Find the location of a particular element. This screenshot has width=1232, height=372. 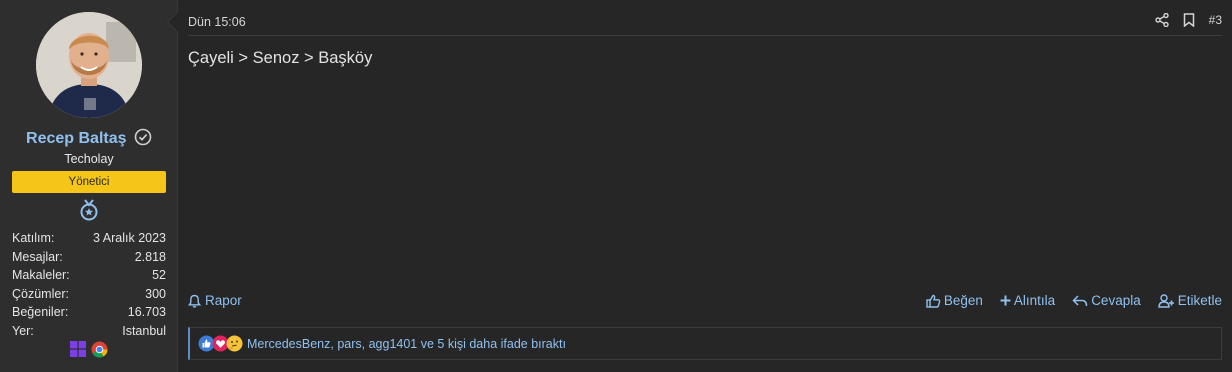

post-header: Dün 15:06 #3 is located at coordinates (705, 22).